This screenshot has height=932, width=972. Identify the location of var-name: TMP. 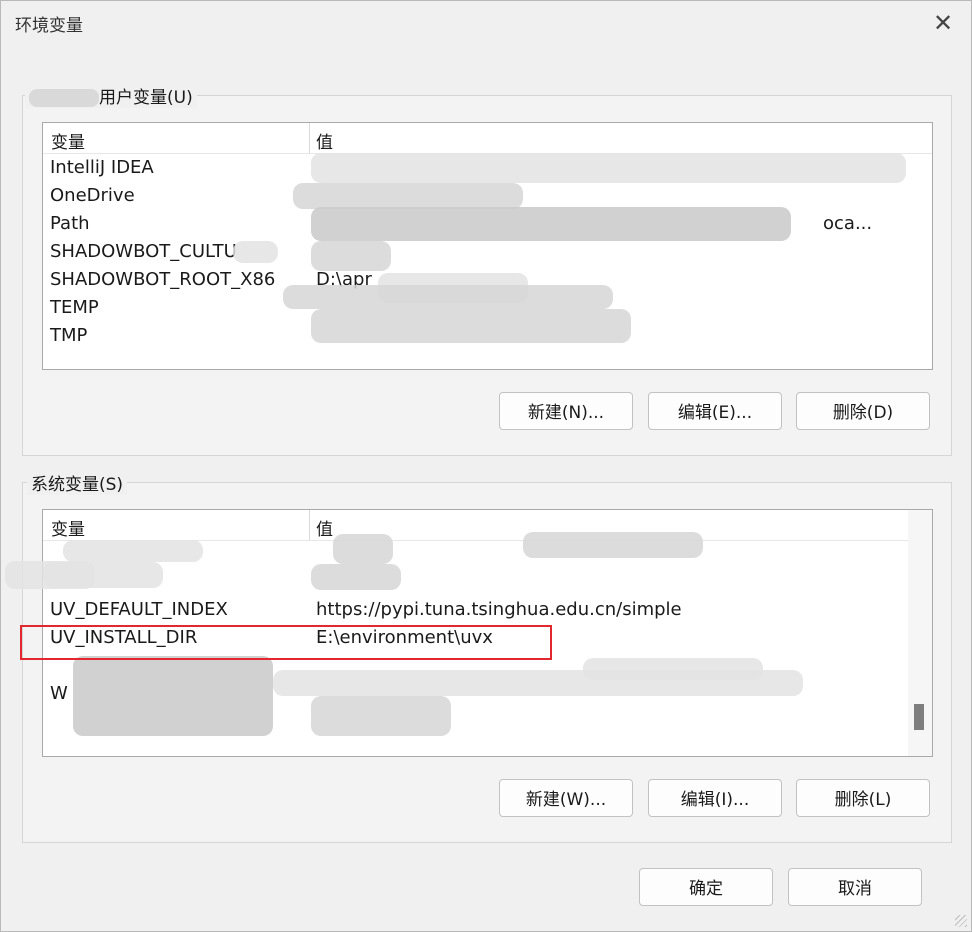
(69, 335).